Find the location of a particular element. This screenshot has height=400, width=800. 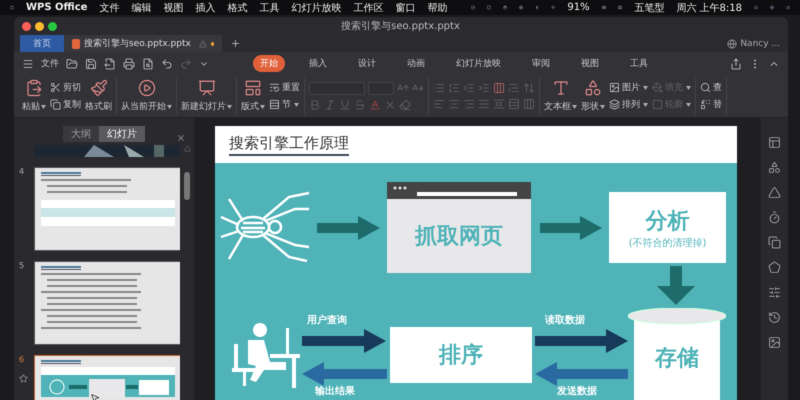

document-tab: 搜索引擎与seo.pptx.pptx is located at coordinates (143, 43).